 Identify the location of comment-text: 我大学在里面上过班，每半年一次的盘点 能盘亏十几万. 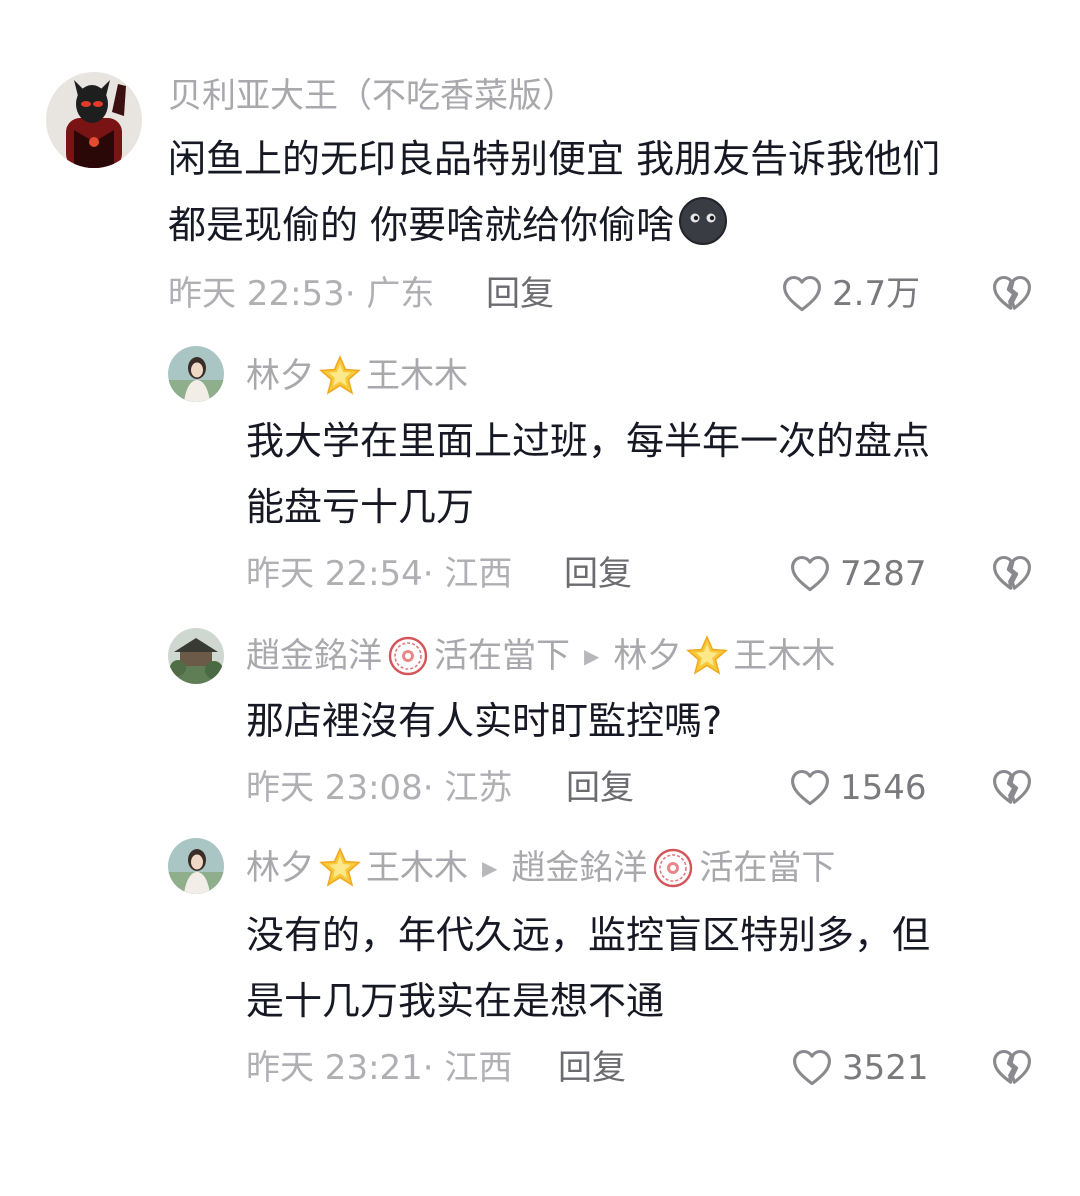
(588, 474).